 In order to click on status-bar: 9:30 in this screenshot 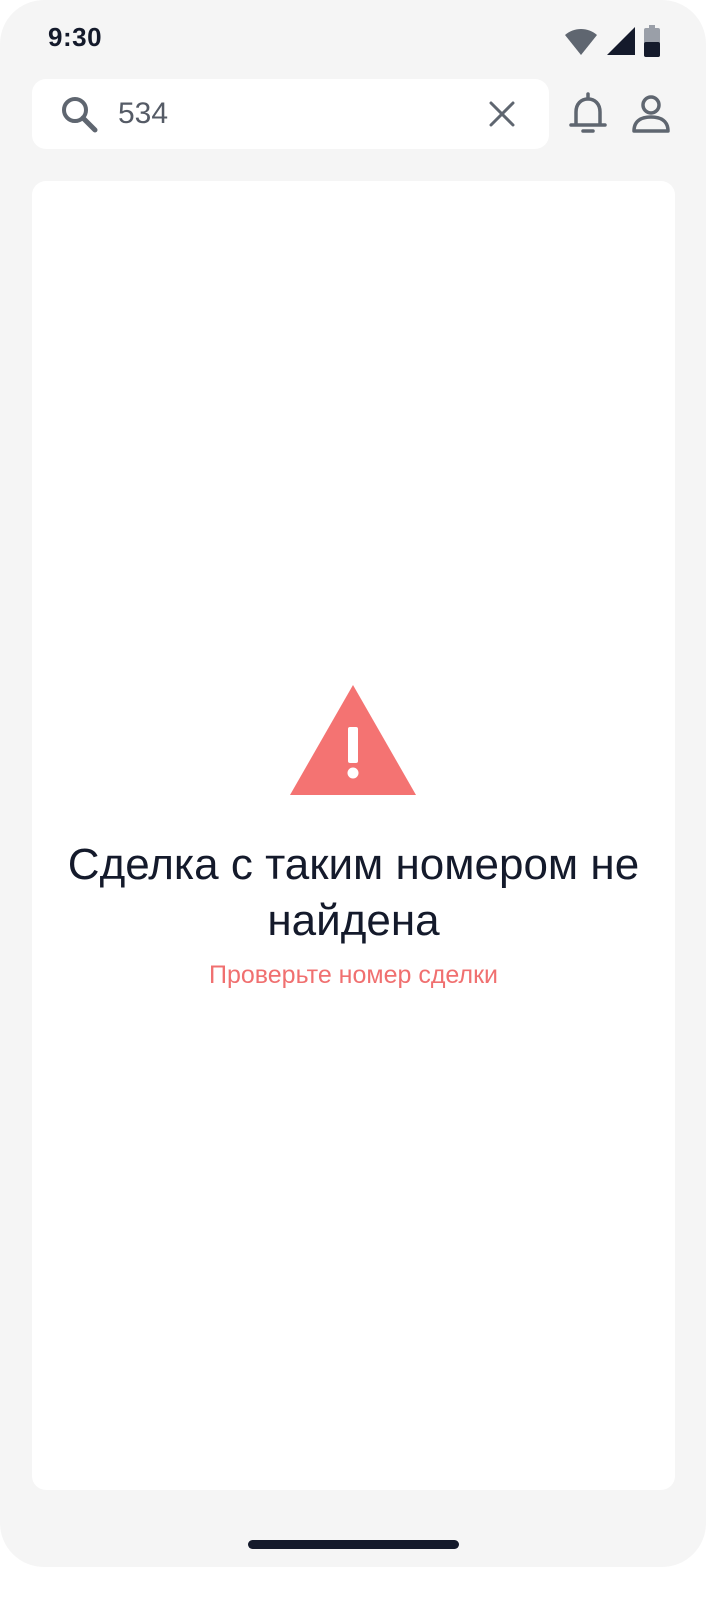, I will do `click(353, 38)`.